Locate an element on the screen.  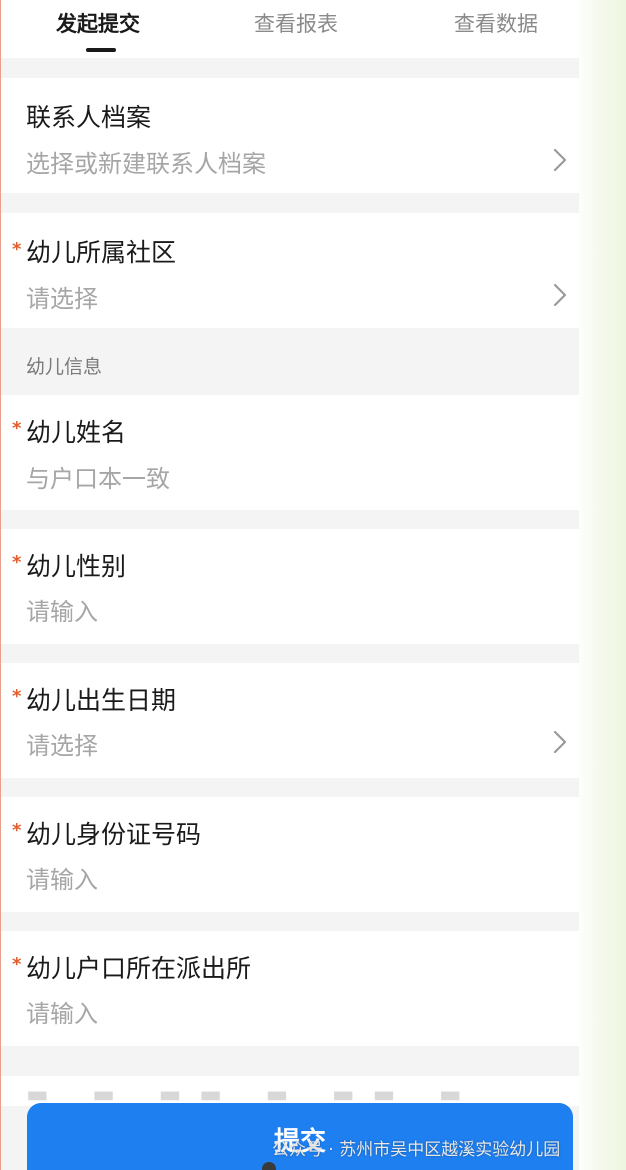
field-placeholder: 选择或新建联系人档案 is located at coordinates (146, 164).